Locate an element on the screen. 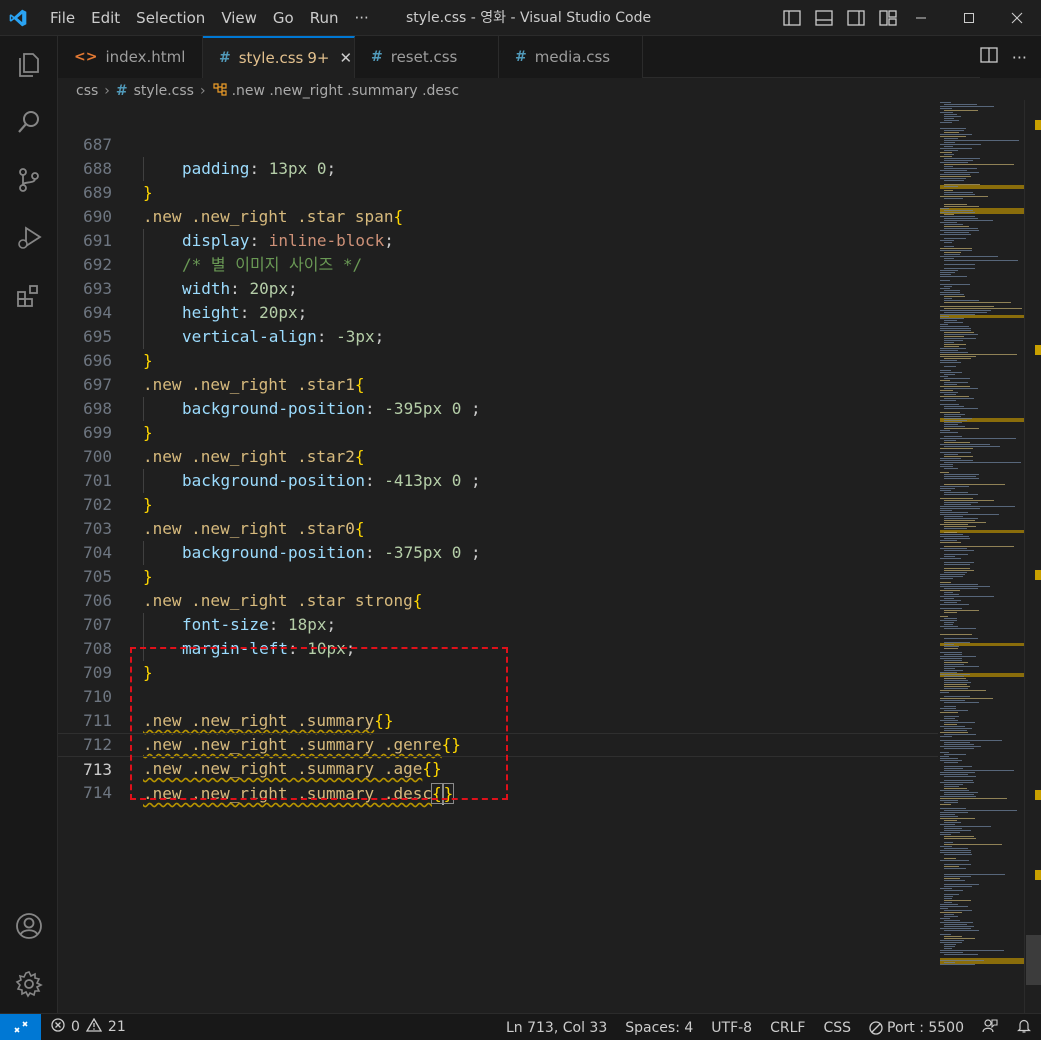 The image size is (1041, 1040). code-line: 697 background-position: -395px 0 ; is located at coordinates (498, 385).